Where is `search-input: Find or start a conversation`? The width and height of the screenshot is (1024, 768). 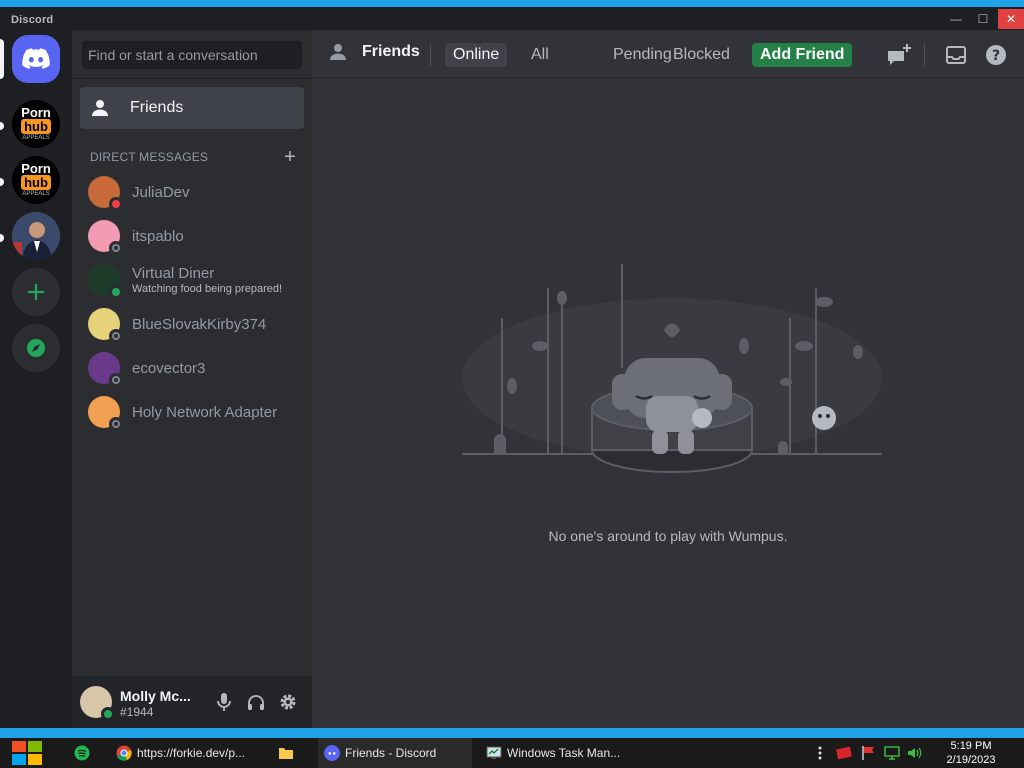 search-input: Find or start a conversation is located at coordinates (192, 55).